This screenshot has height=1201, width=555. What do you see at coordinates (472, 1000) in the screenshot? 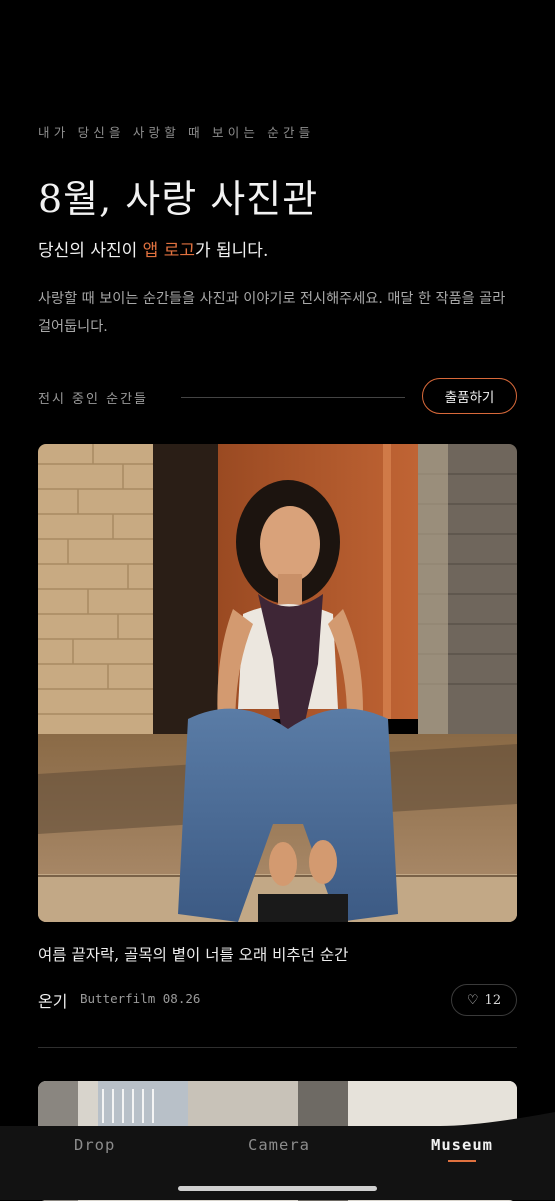
I see `heart-icon: ♡` at bounding box center [472, 1000].